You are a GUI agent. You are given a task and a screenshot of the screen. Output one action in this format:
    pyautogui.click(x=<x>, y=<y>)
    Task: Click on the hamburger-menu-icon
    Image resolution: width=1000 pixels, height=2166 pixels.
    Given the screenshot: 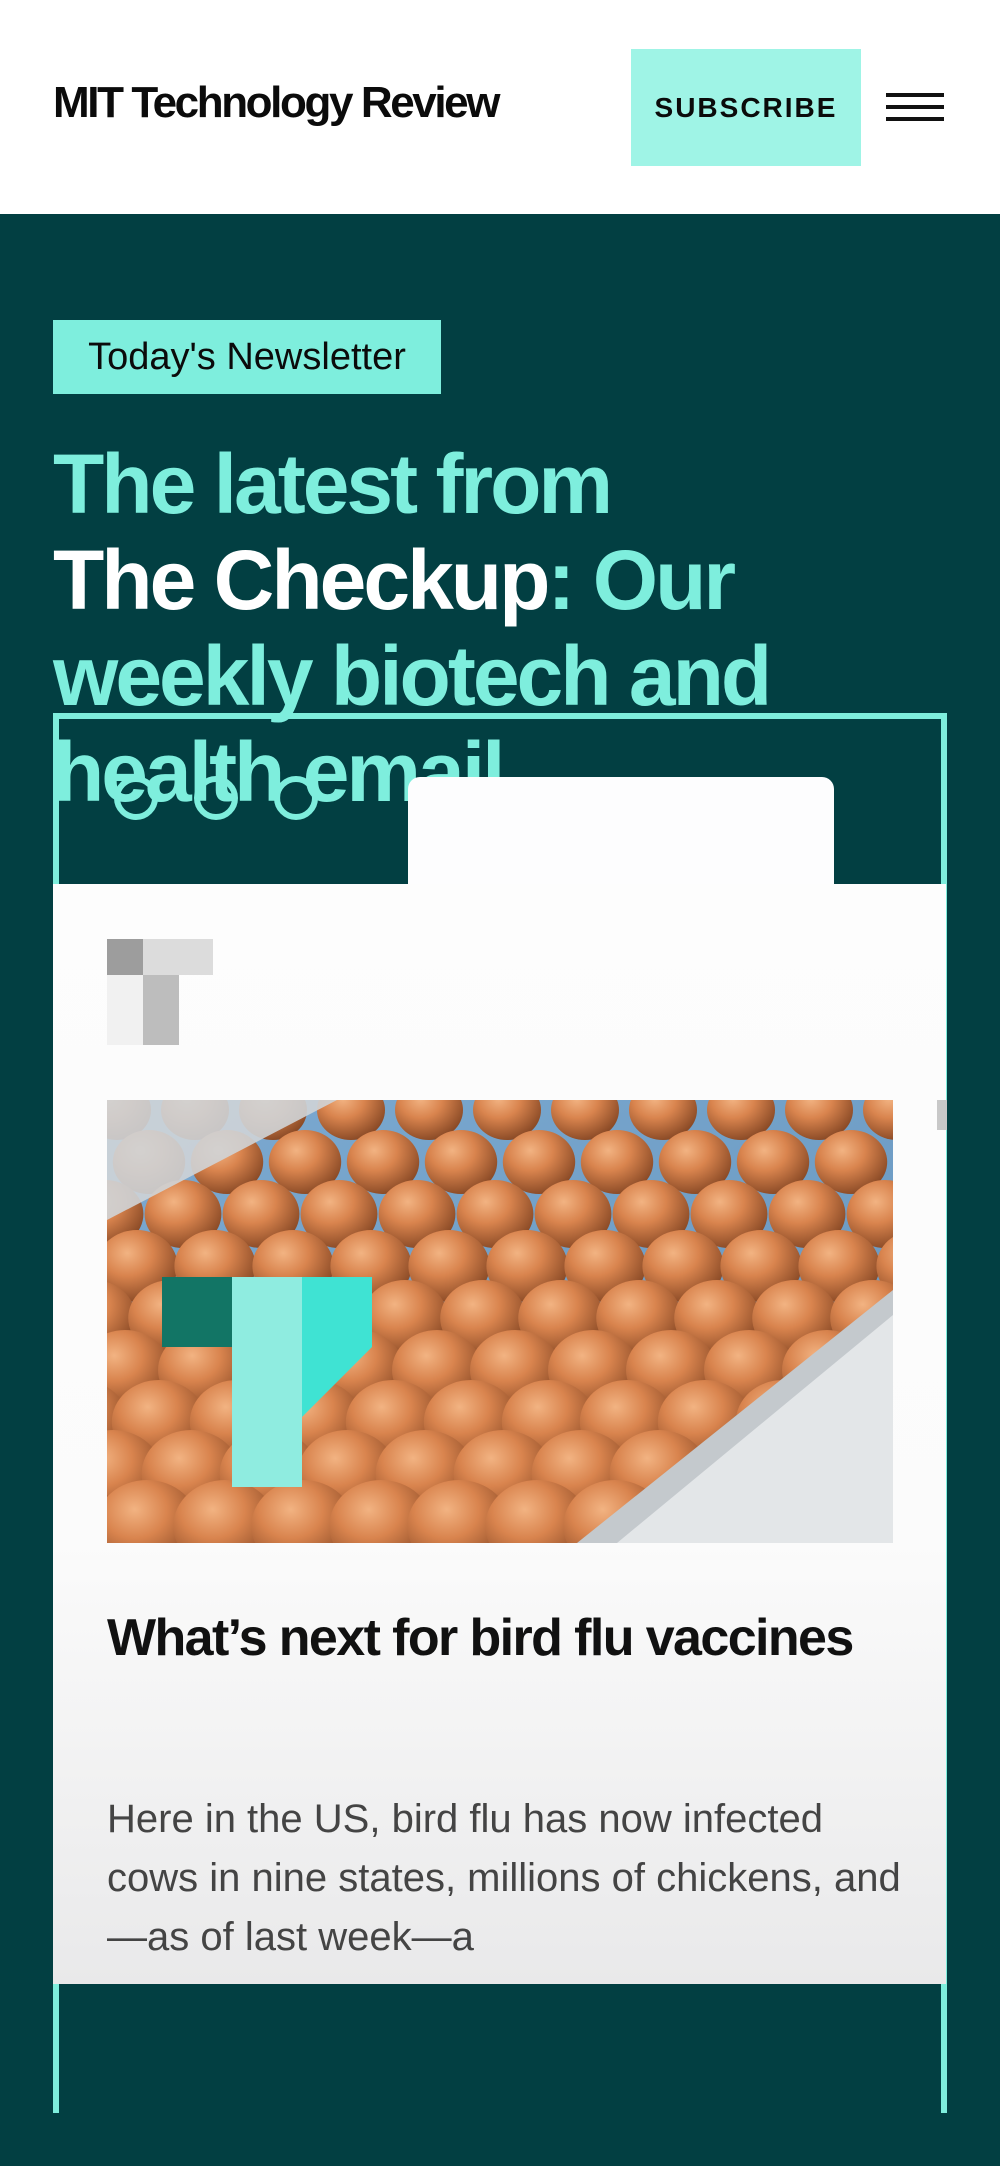 What is the action you would take?
    pyautogui.click(x=915, y=107)
    